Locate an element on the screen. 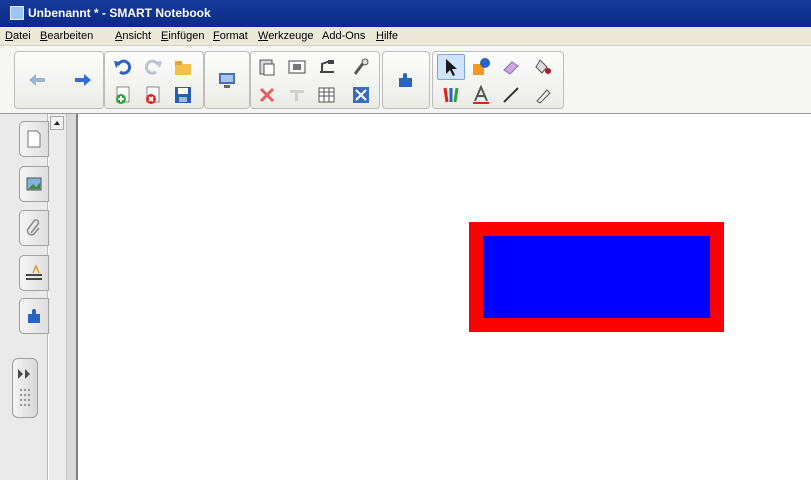 The width and height of the screenshot is (811, 480). pens-icon is located at coordinates (451, 95).